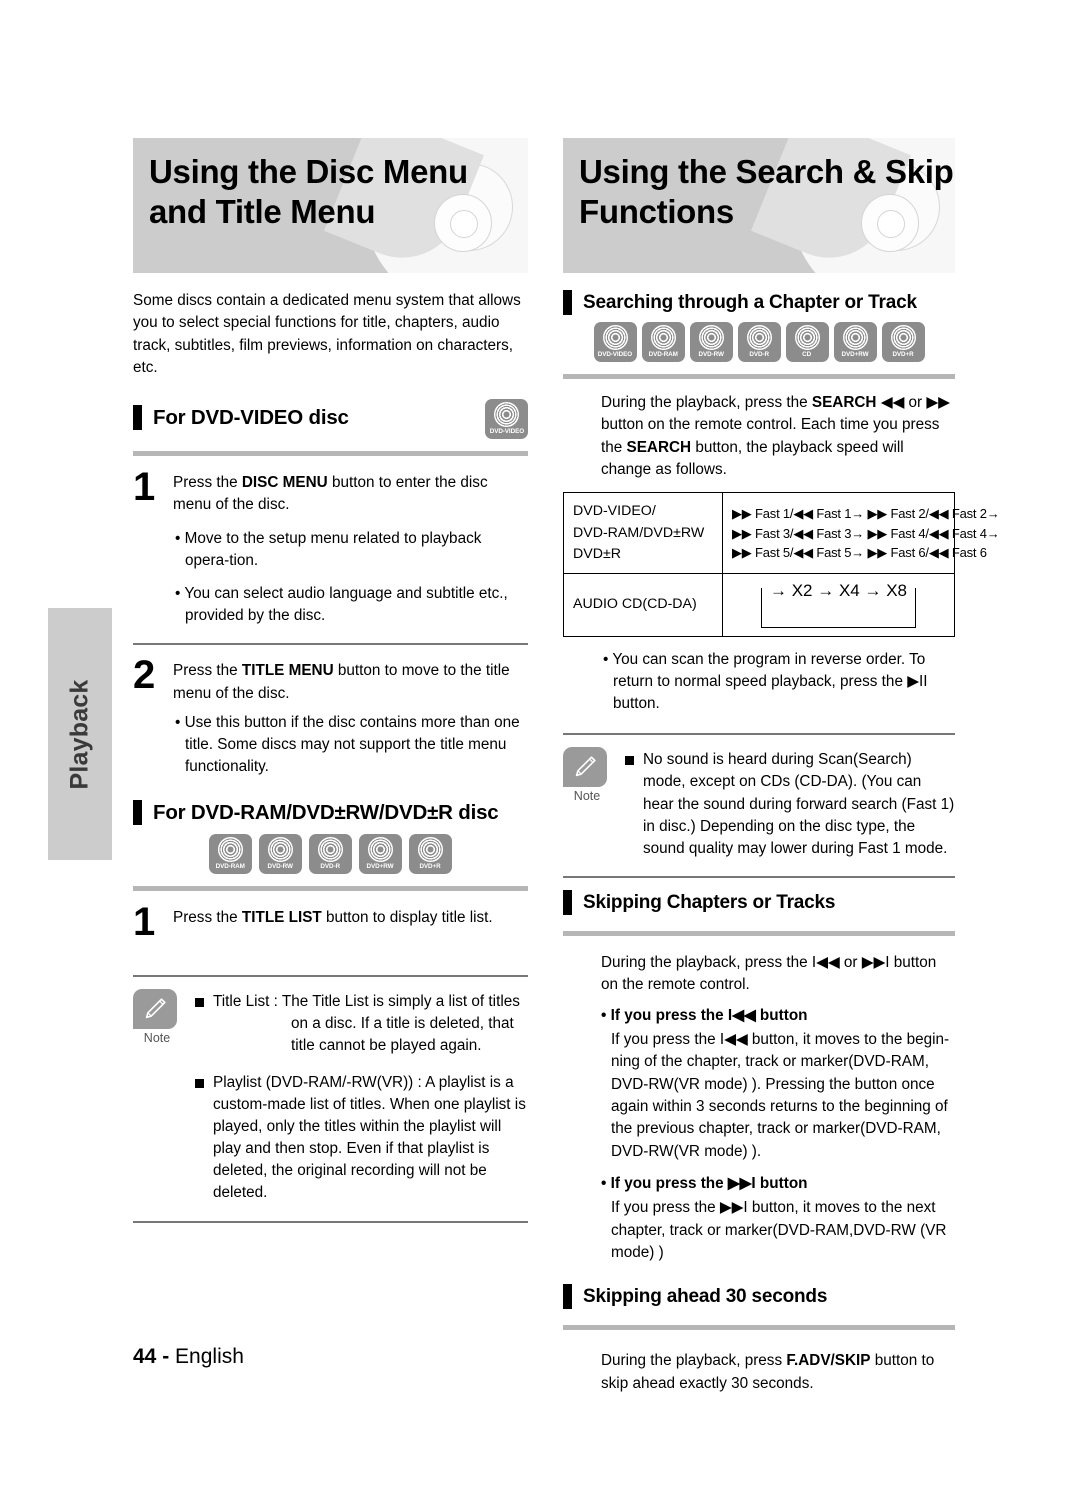  Describe the element at coordinates (838, 591) in the screenshot. I see `cd-speed-loop-text: → X2 → X4 → X8` at that location.